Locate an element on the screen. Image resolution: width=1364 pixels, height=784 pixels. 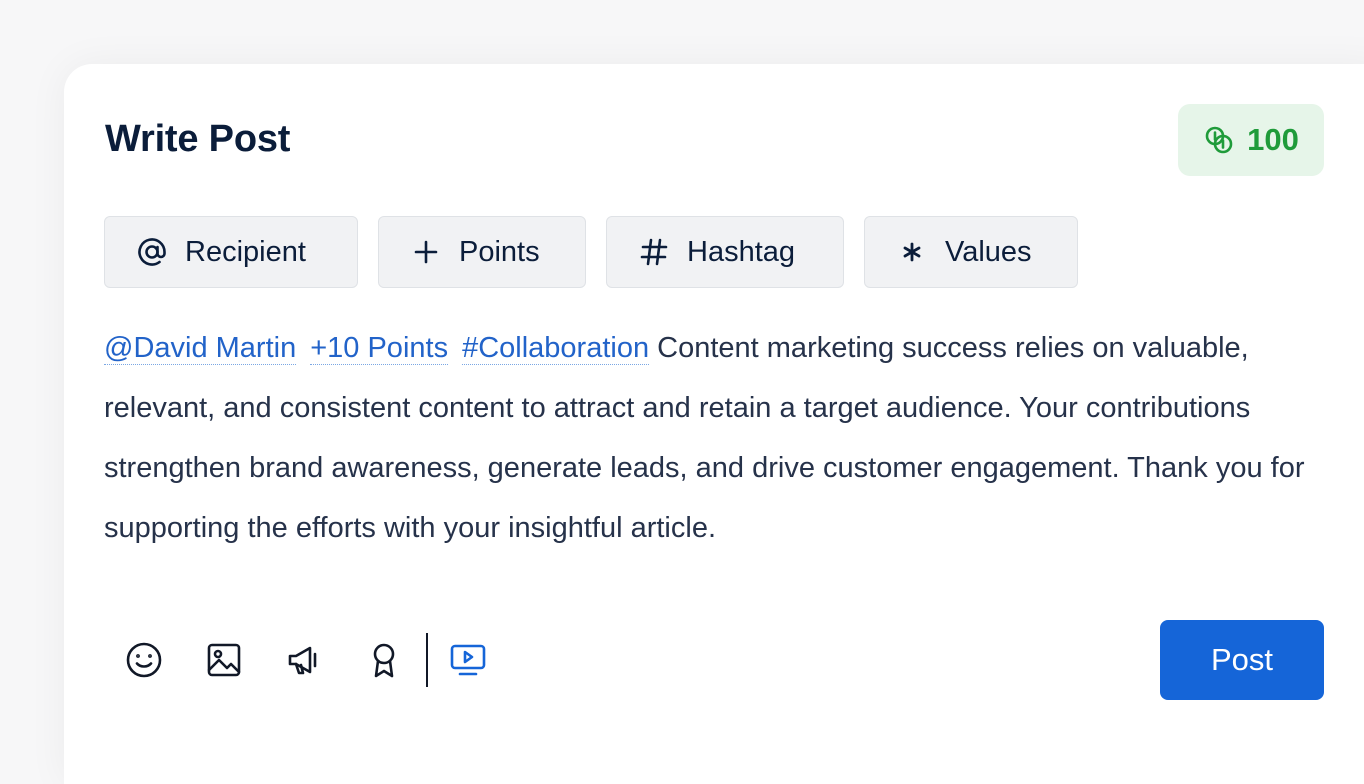
coins-icon is located at coordinates (1219, 140).